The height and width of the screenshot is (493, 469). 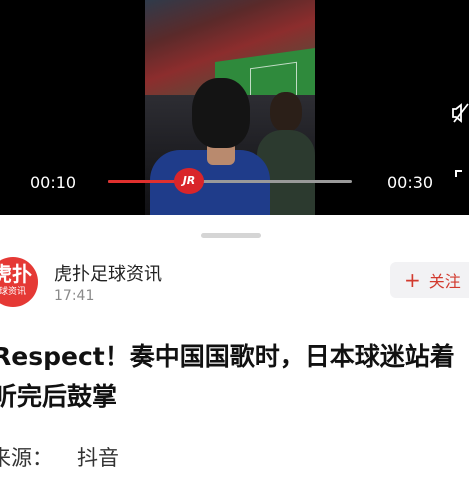 I want to click on mute-icon, so click(x=460, y=113).